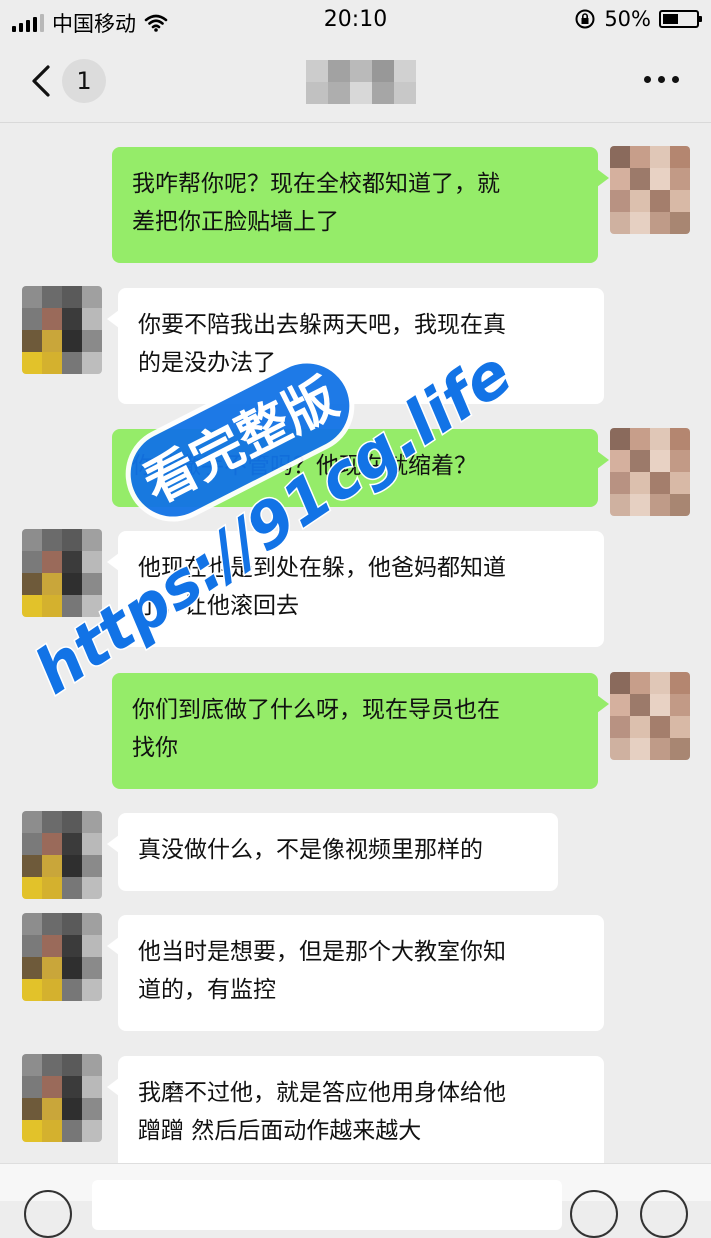 This screenshot has height=1238, width=711. What do you see at coordinates (155, 748) in the screenshot?
I see `message-text-line: 找你` at bounding box center [155, 748].